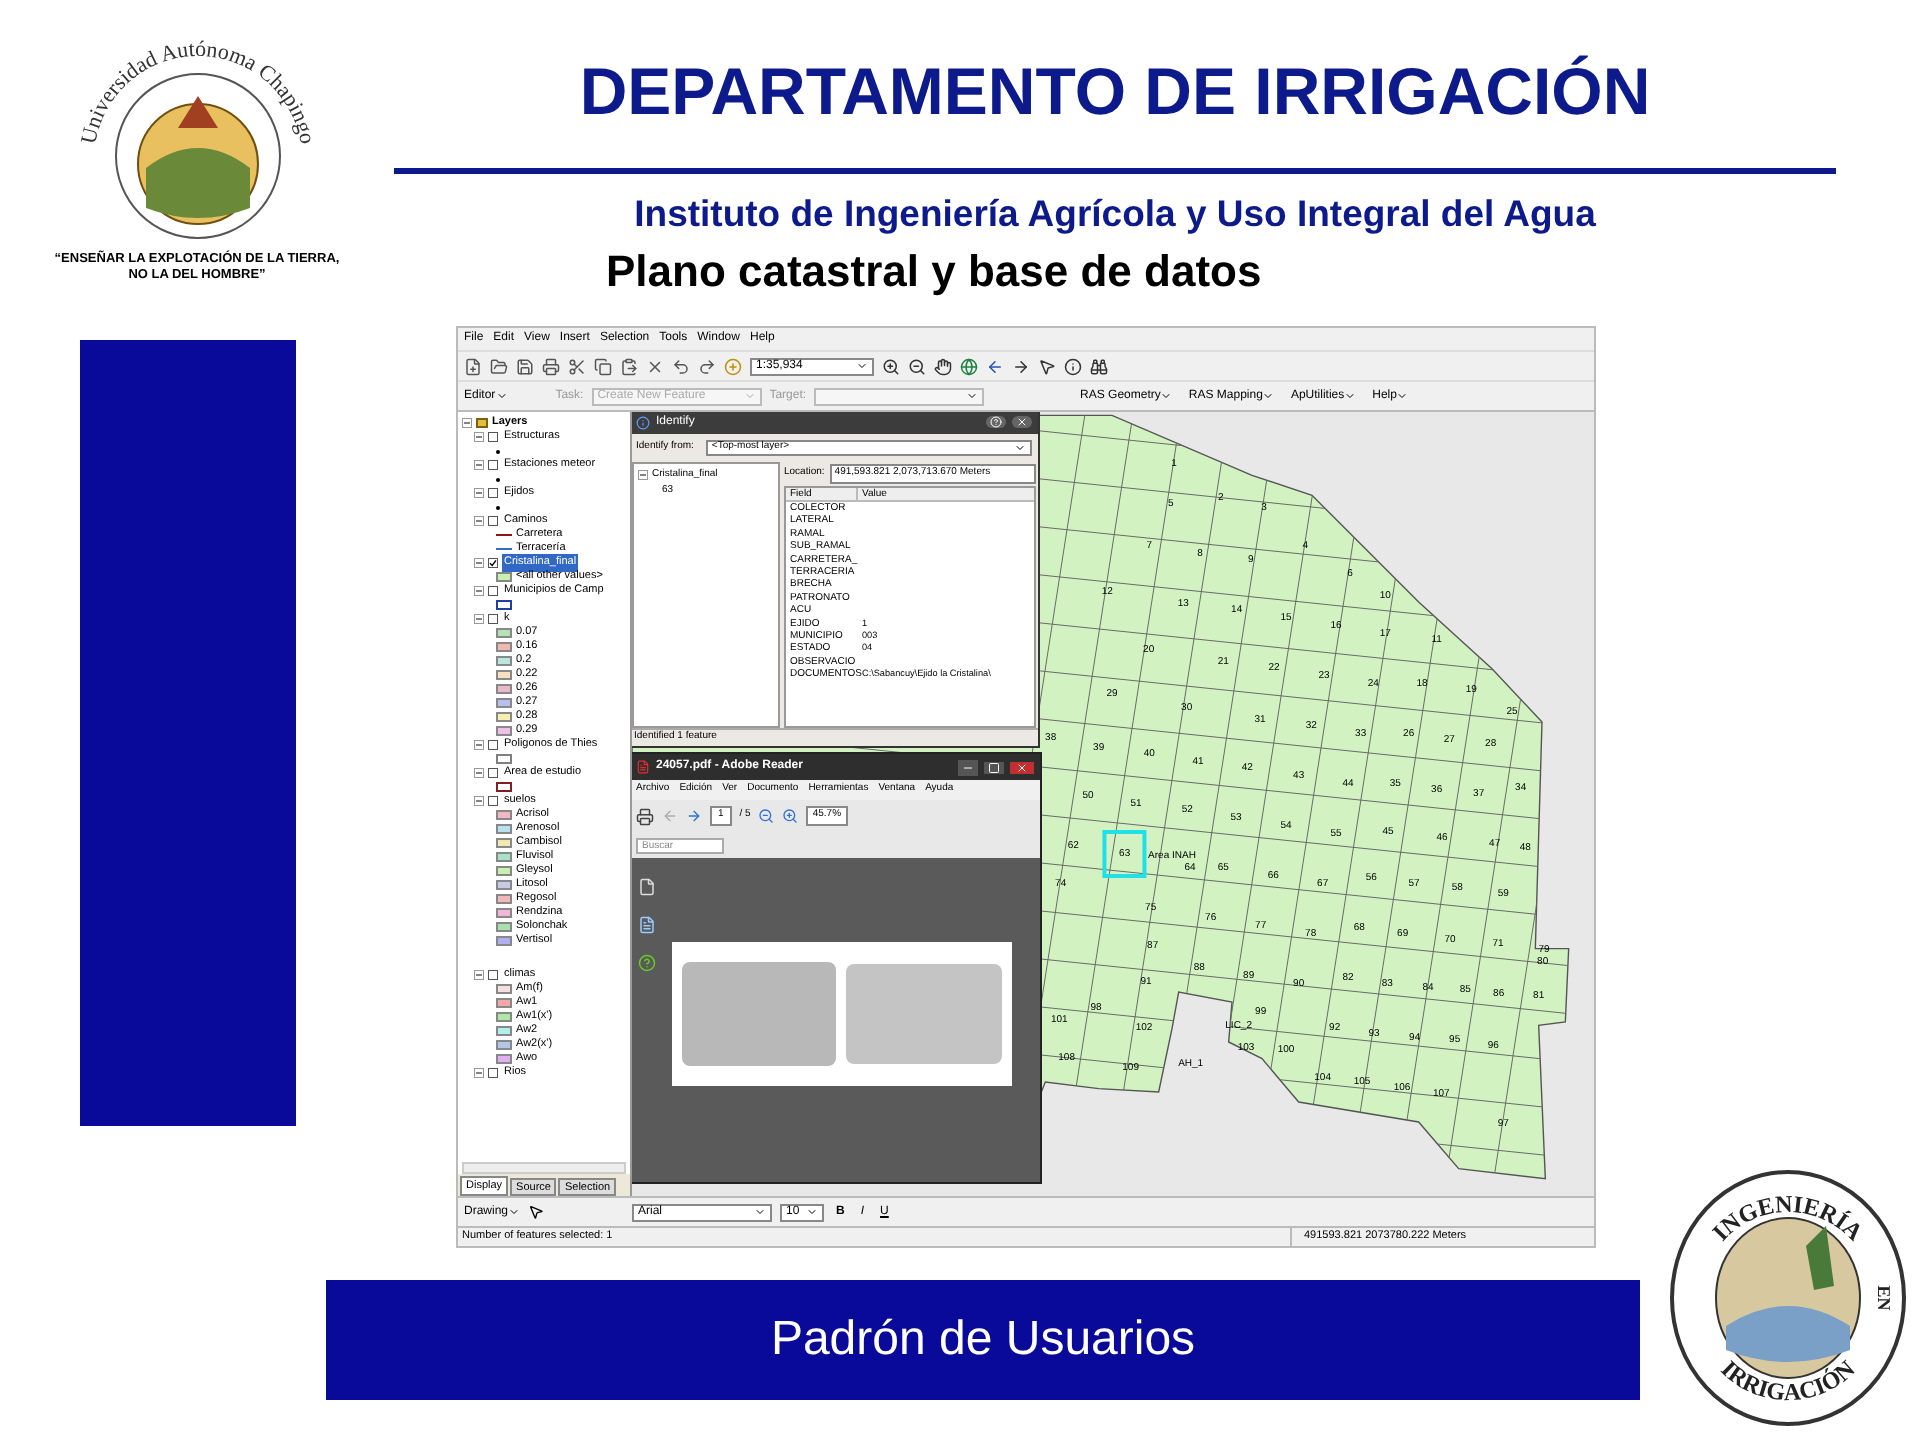  I want to click on undo-icon, so click(681, 366).